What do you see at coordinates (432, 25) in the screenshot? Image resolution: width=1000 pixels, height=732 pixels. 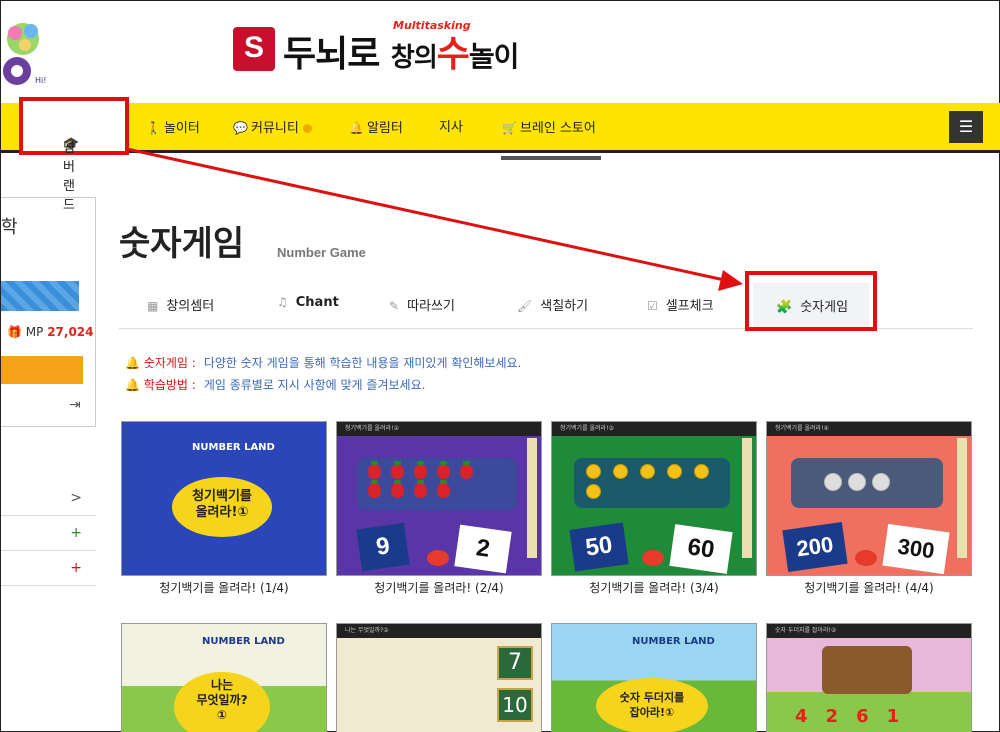 I see `brand-sup: Multitasking` at bounding box center [432, 25].